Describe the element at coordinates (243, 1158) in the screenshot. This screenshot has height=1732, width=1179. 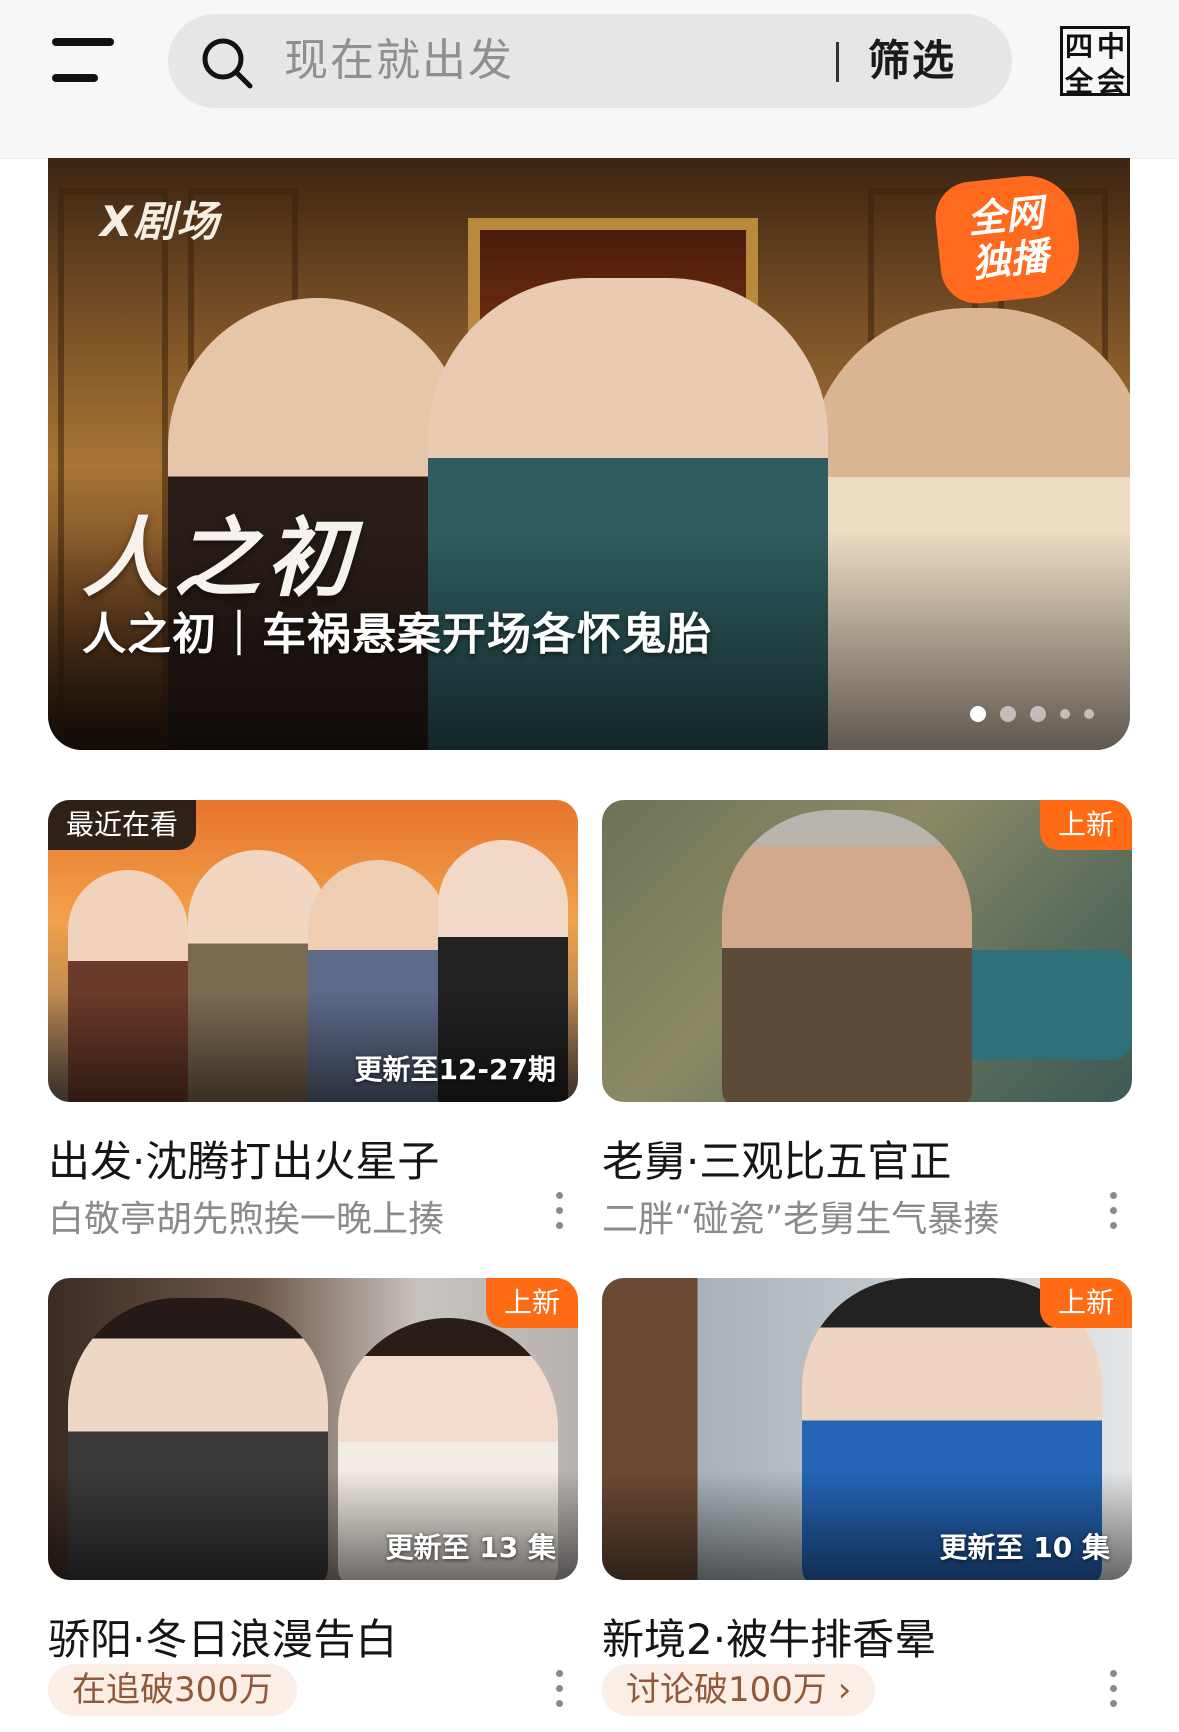
I see `card-title: 出发·沈腾打出火星子` at that location.